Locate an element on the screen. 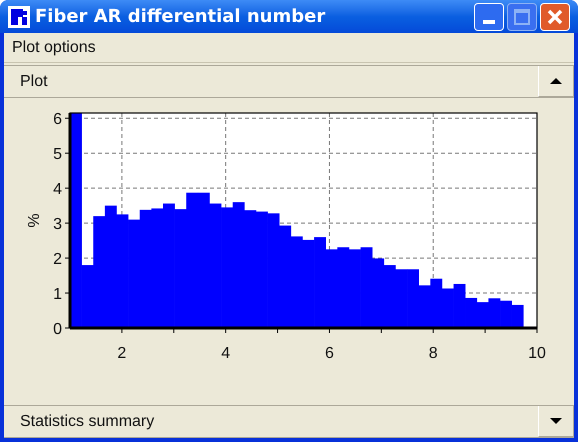  close-icon is located at coordinates (555, 16).